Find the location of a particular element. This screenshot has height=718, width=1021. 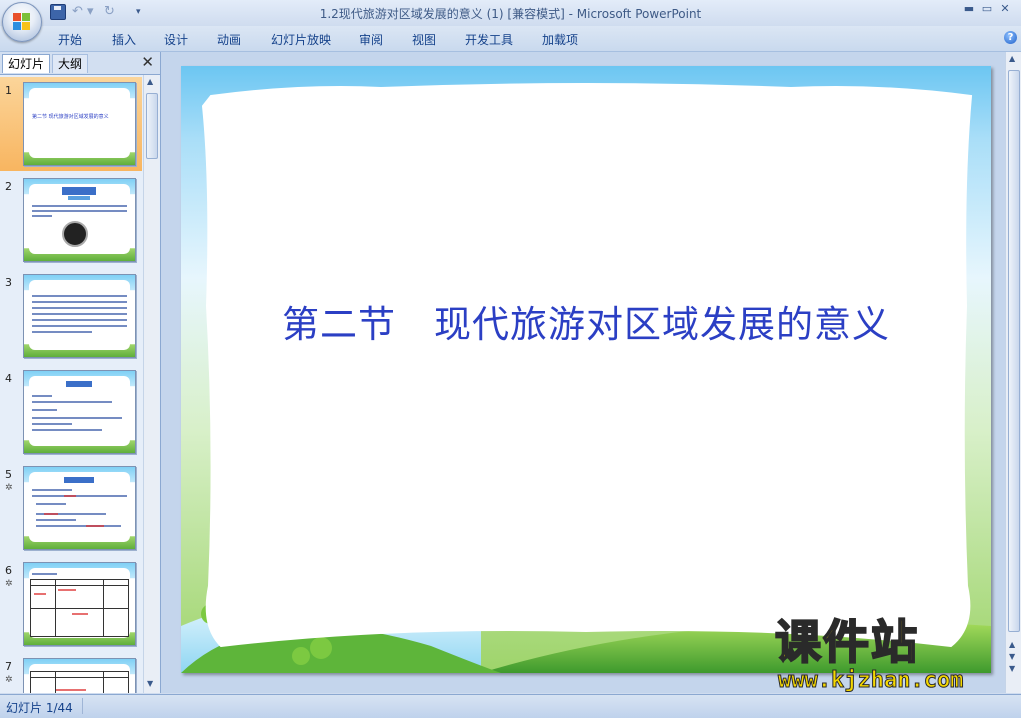

slide-number: 2 is located at coordinates (8, 186).